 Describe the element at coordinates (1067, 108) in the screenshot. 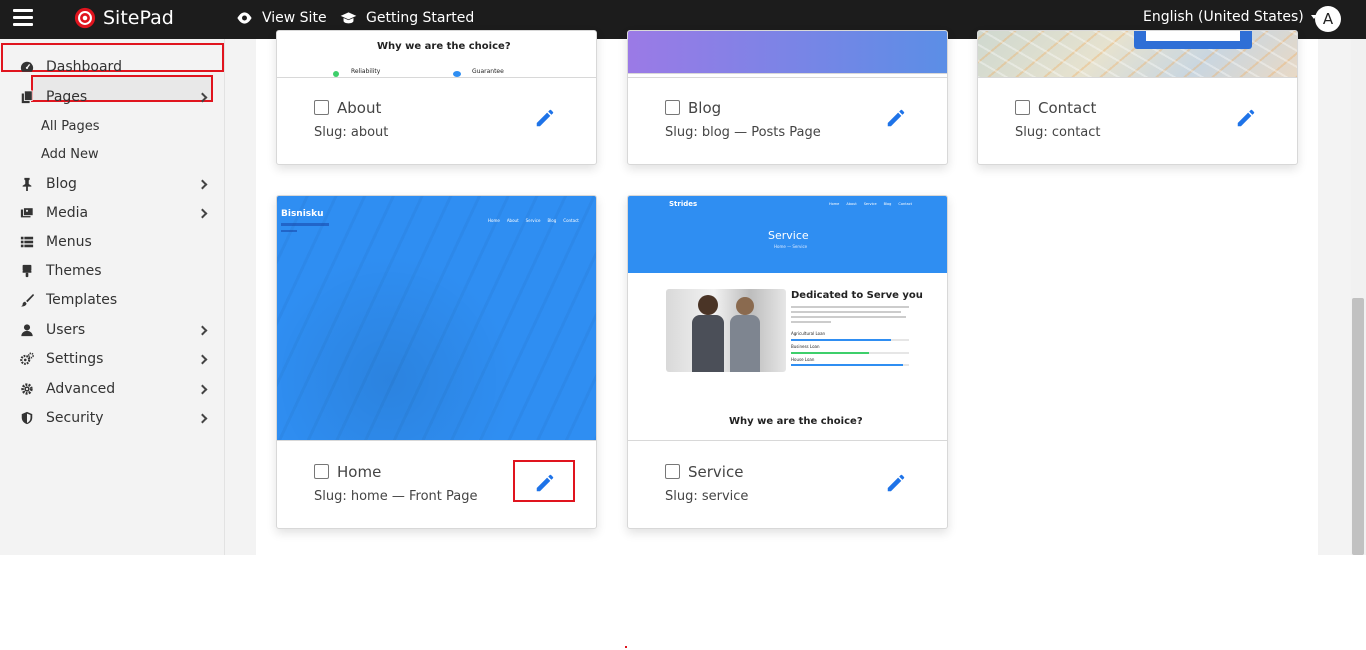

I see `page-title: Contact` at that location.